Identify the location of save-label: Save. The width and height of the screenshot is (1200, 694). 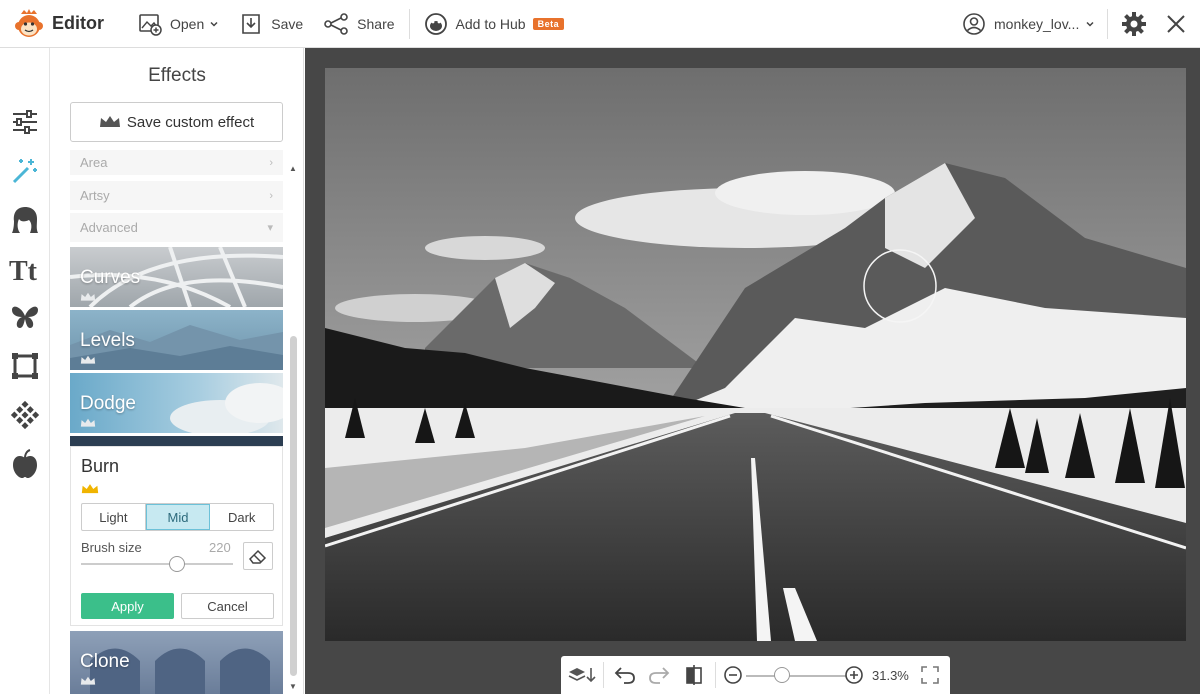
(287, 23).